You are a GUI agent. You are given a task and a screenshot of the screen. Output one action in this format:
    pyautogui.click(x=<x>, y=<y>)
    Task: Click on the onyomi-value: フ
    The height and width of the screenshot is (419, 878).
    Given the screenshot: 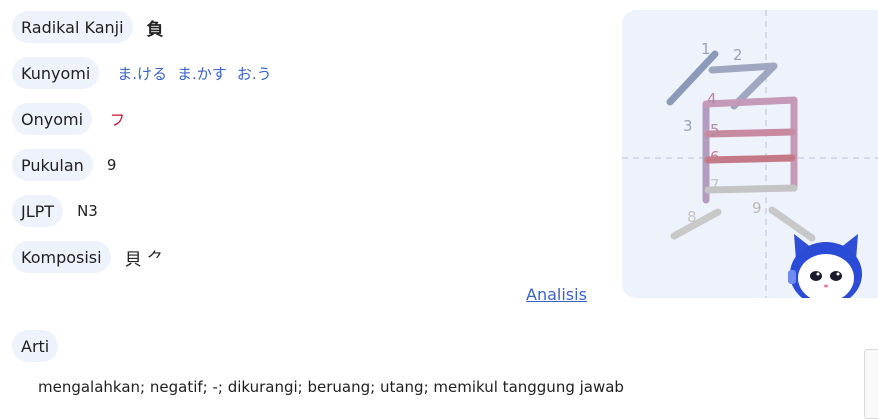 What is the action you would take?
    pyautogui.click(x=117, y=119)
    